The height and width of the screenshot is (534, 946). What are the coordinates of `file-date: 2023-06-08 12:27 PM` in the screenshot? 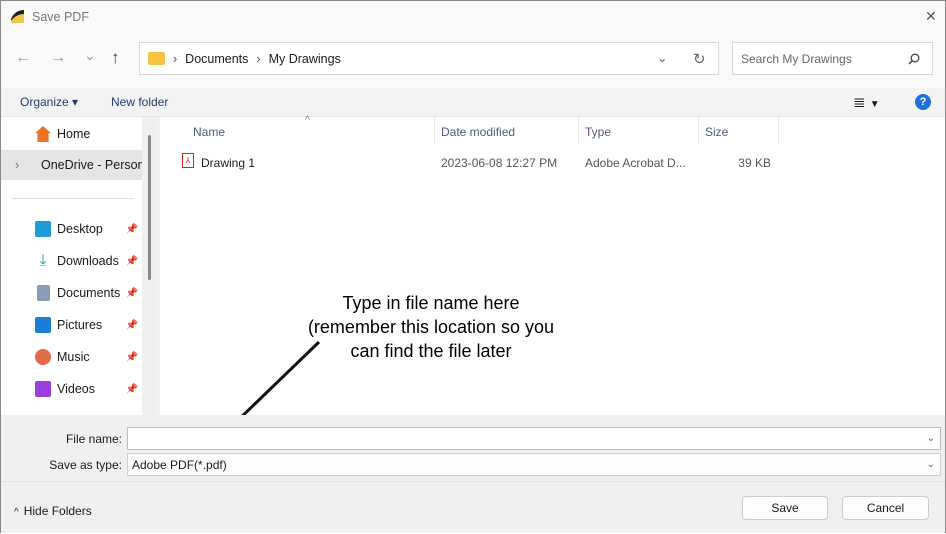 It's located at (499, 163).